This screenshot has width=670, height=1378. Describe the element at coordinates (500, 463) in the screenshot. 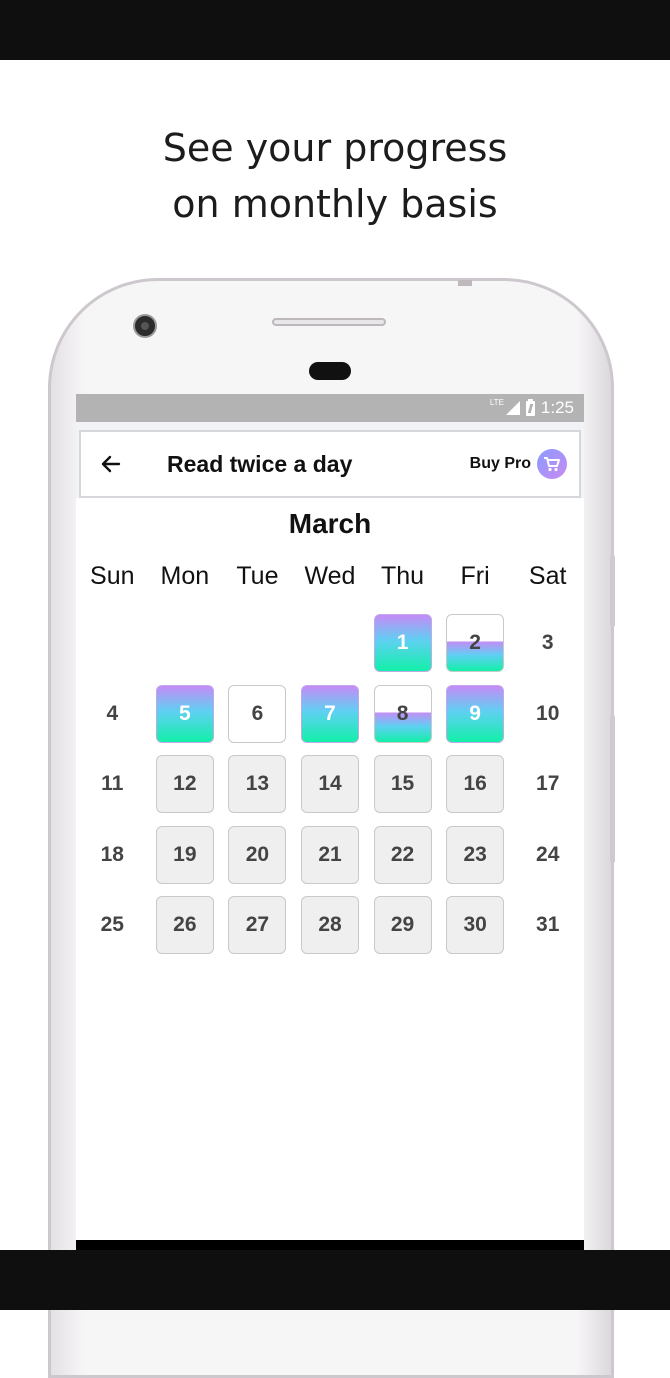

I see `buy-pro-label: Buy Pro` at that location.